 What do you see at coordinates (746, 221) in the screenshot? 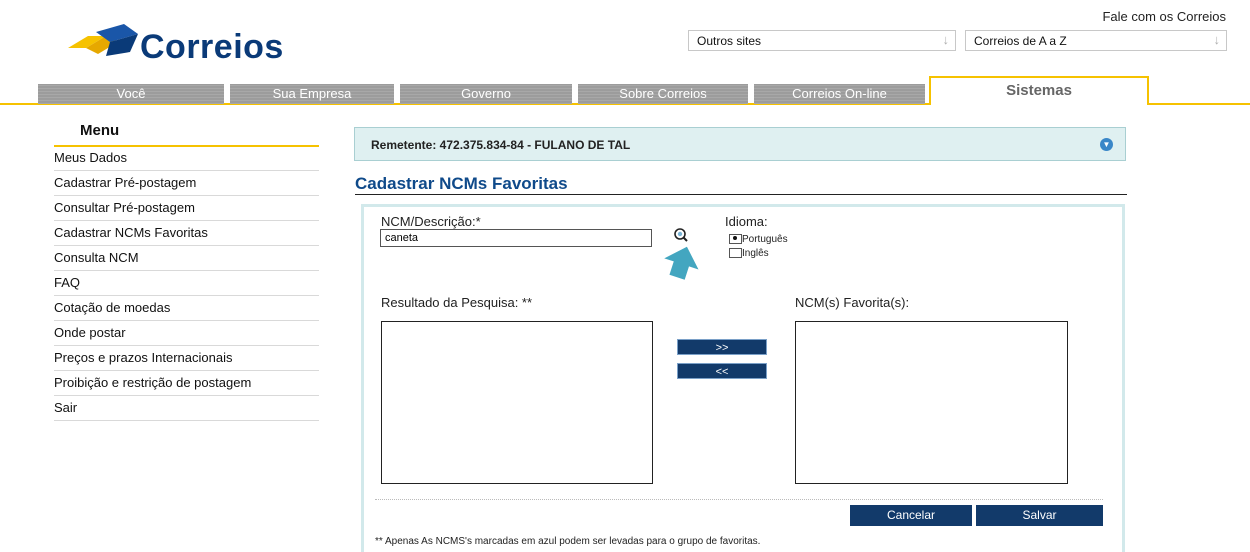
I see `idioma-label: Idioma:` at bounding box center [746, 221].